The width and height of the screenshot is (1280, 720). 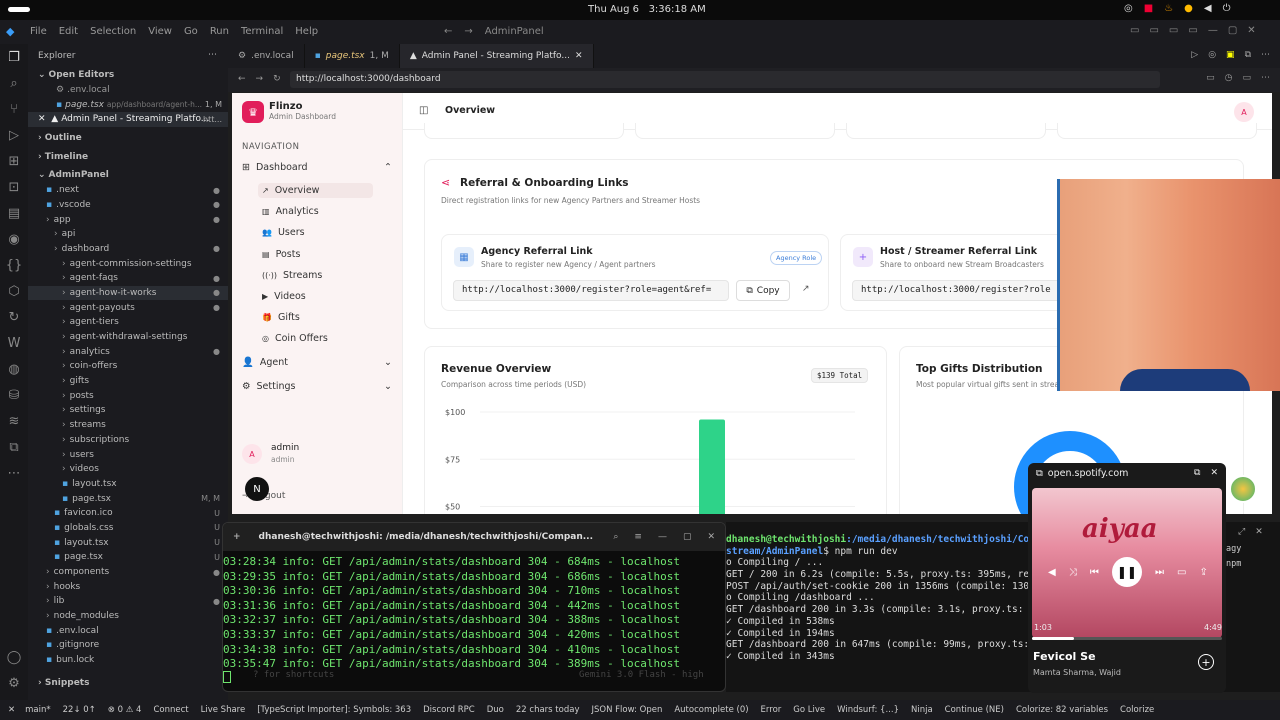 I want to click on live-share-icon: ↻, so click(x=14, y=317).